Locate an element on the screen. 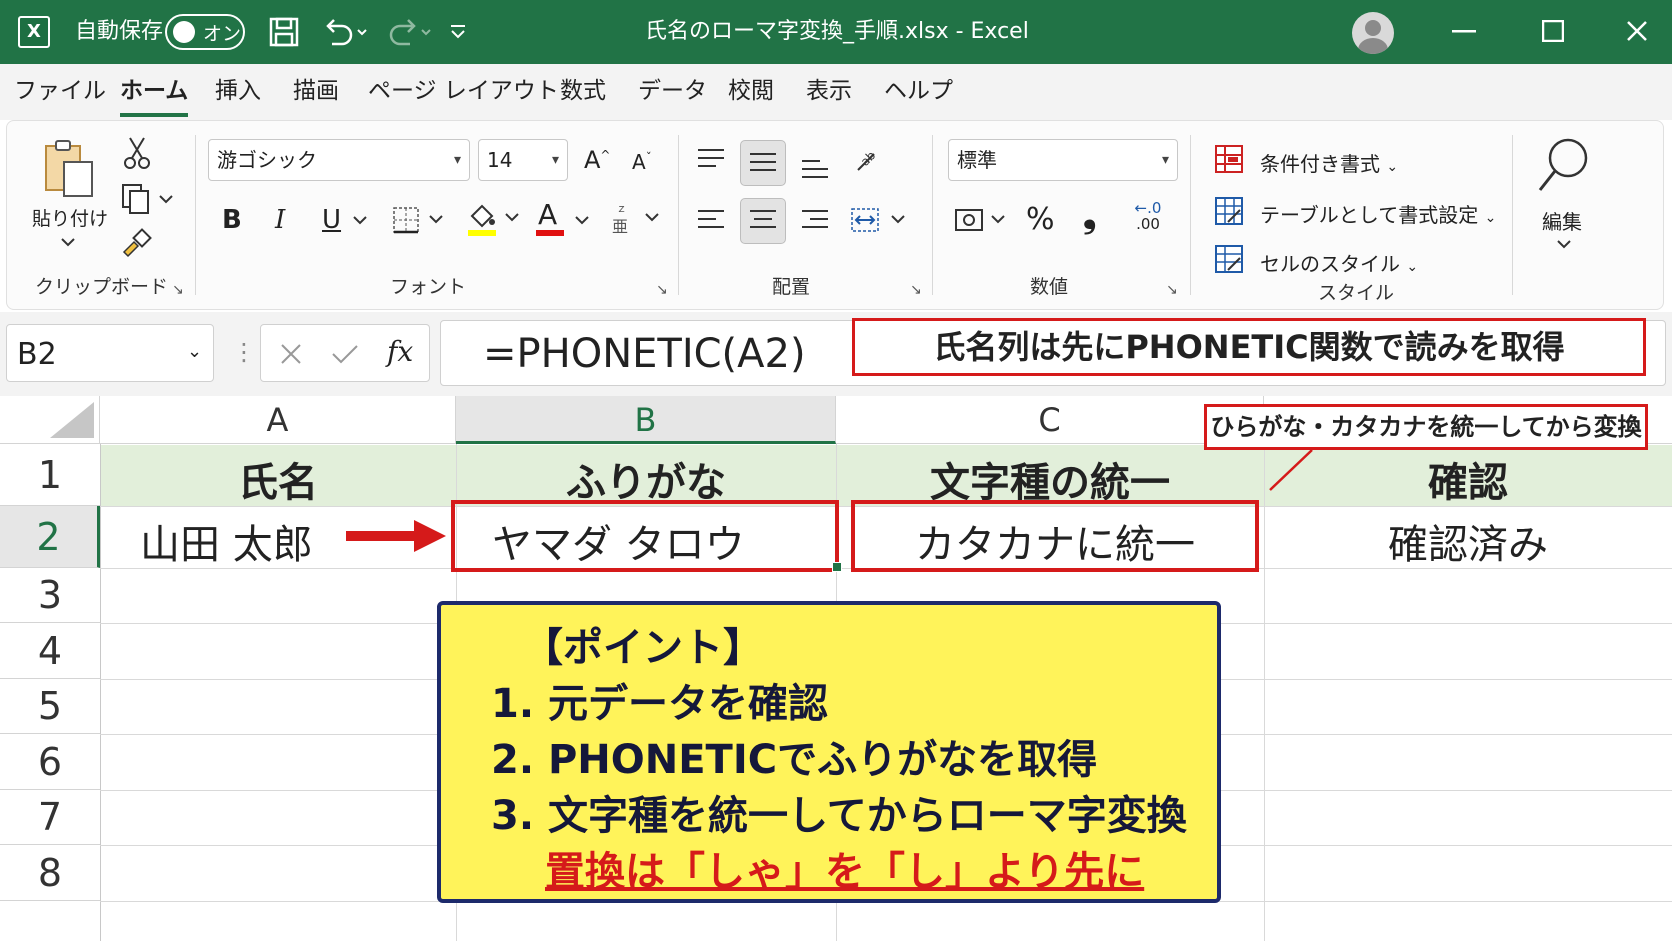 This screenshot has width=1672, height=941. undo-icon is located at coordinates (346, 32).